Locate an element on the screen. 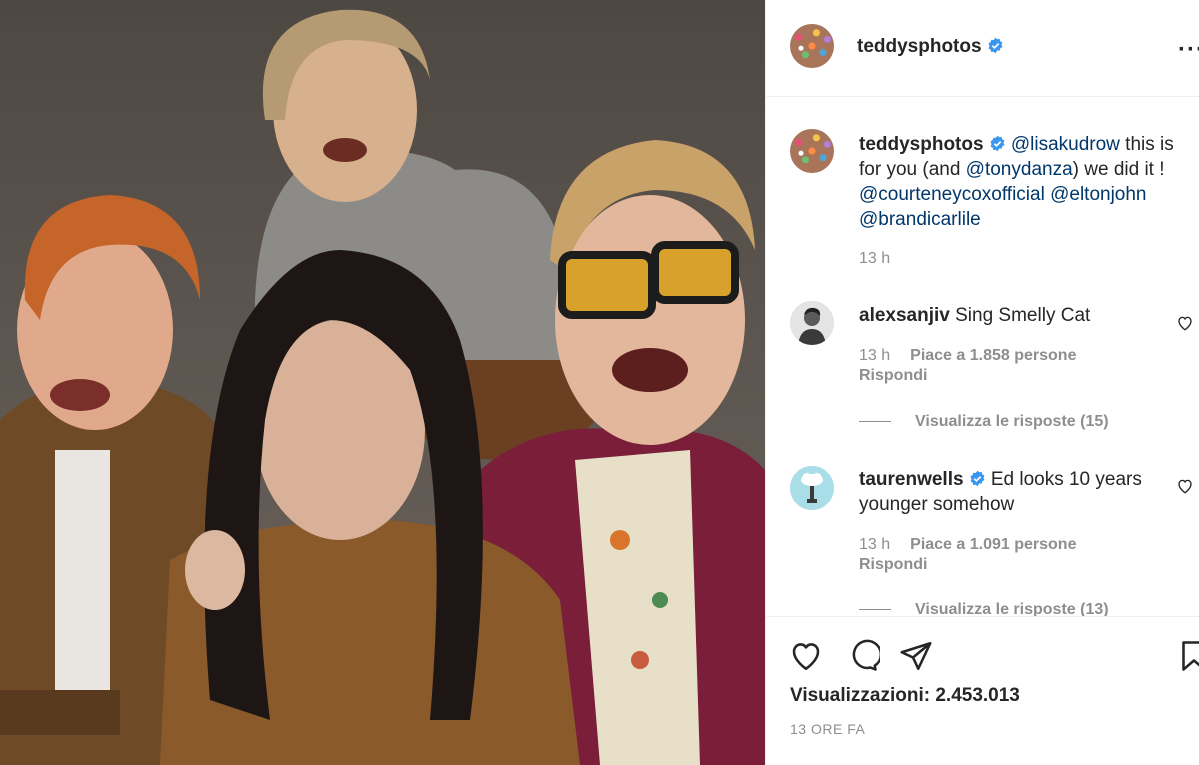 The width and height of the screenshot is (1199, 765). mention-link: @tonydanza is located at coordinates (1019, 169).